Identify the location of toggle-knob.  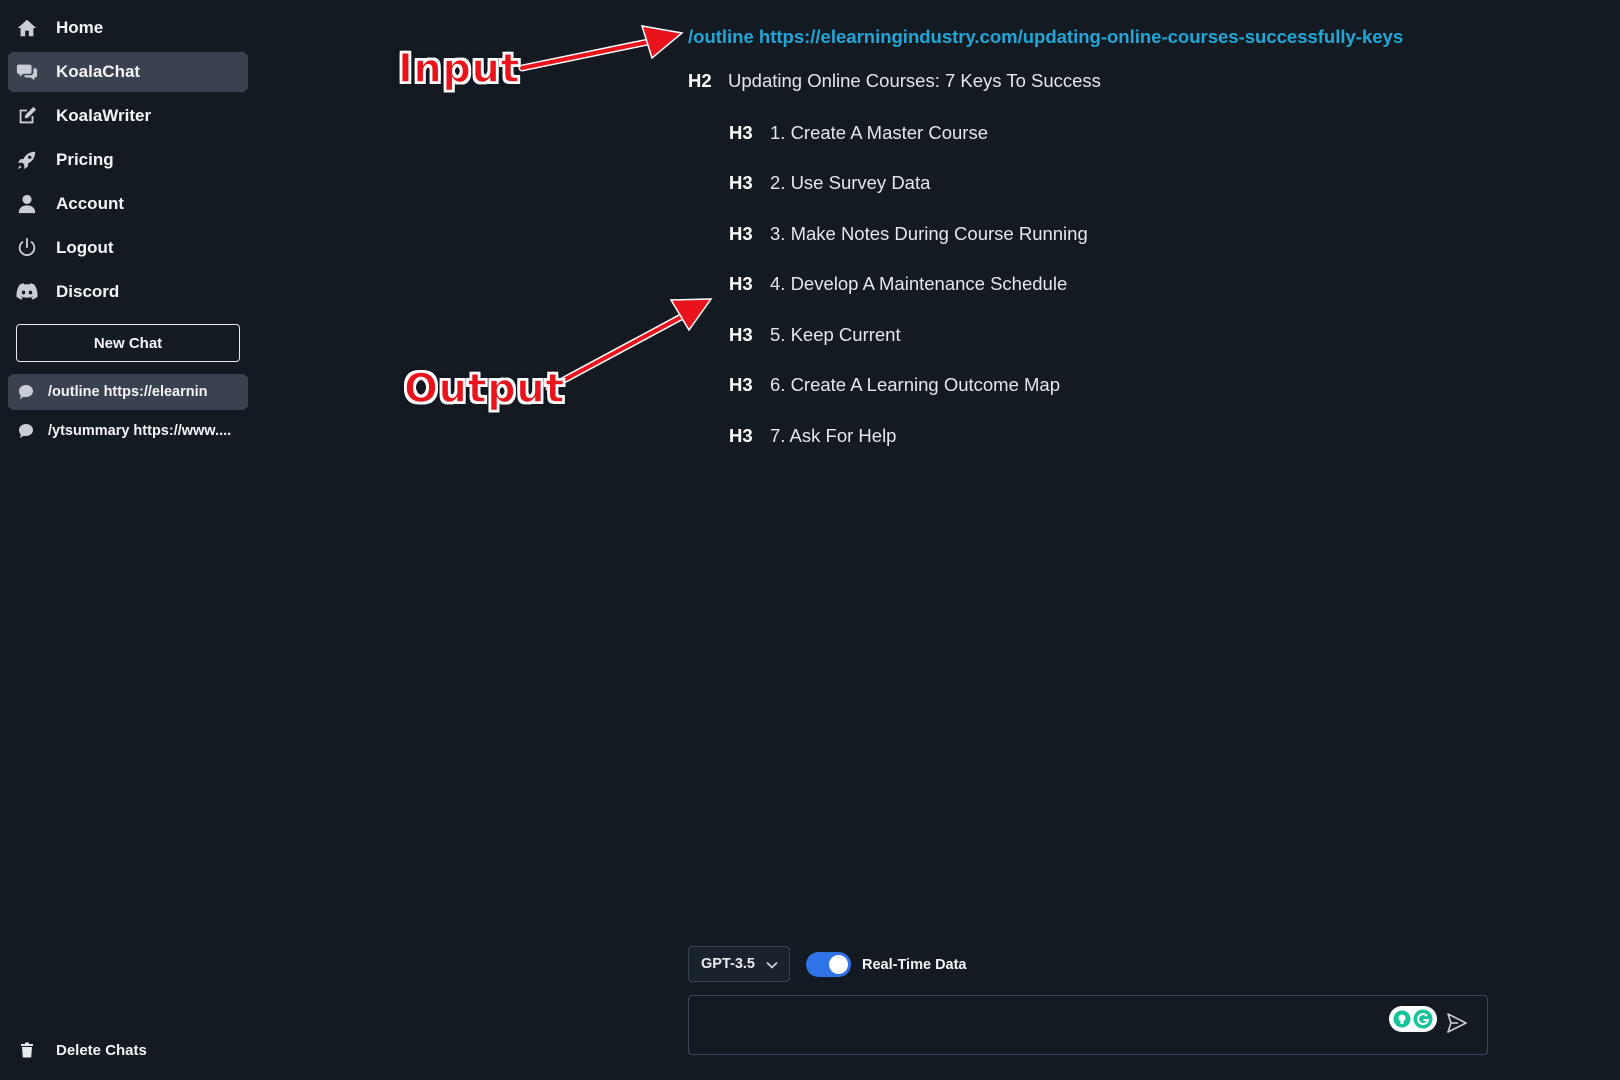
(838, 964).